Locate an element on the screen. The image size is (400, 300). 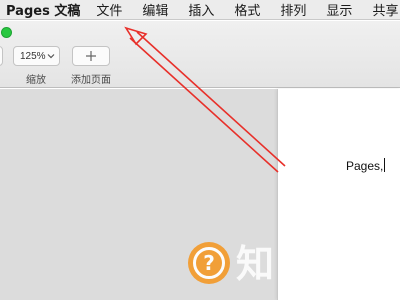
watermark-text: 知 is located at coordinates (255, 264).